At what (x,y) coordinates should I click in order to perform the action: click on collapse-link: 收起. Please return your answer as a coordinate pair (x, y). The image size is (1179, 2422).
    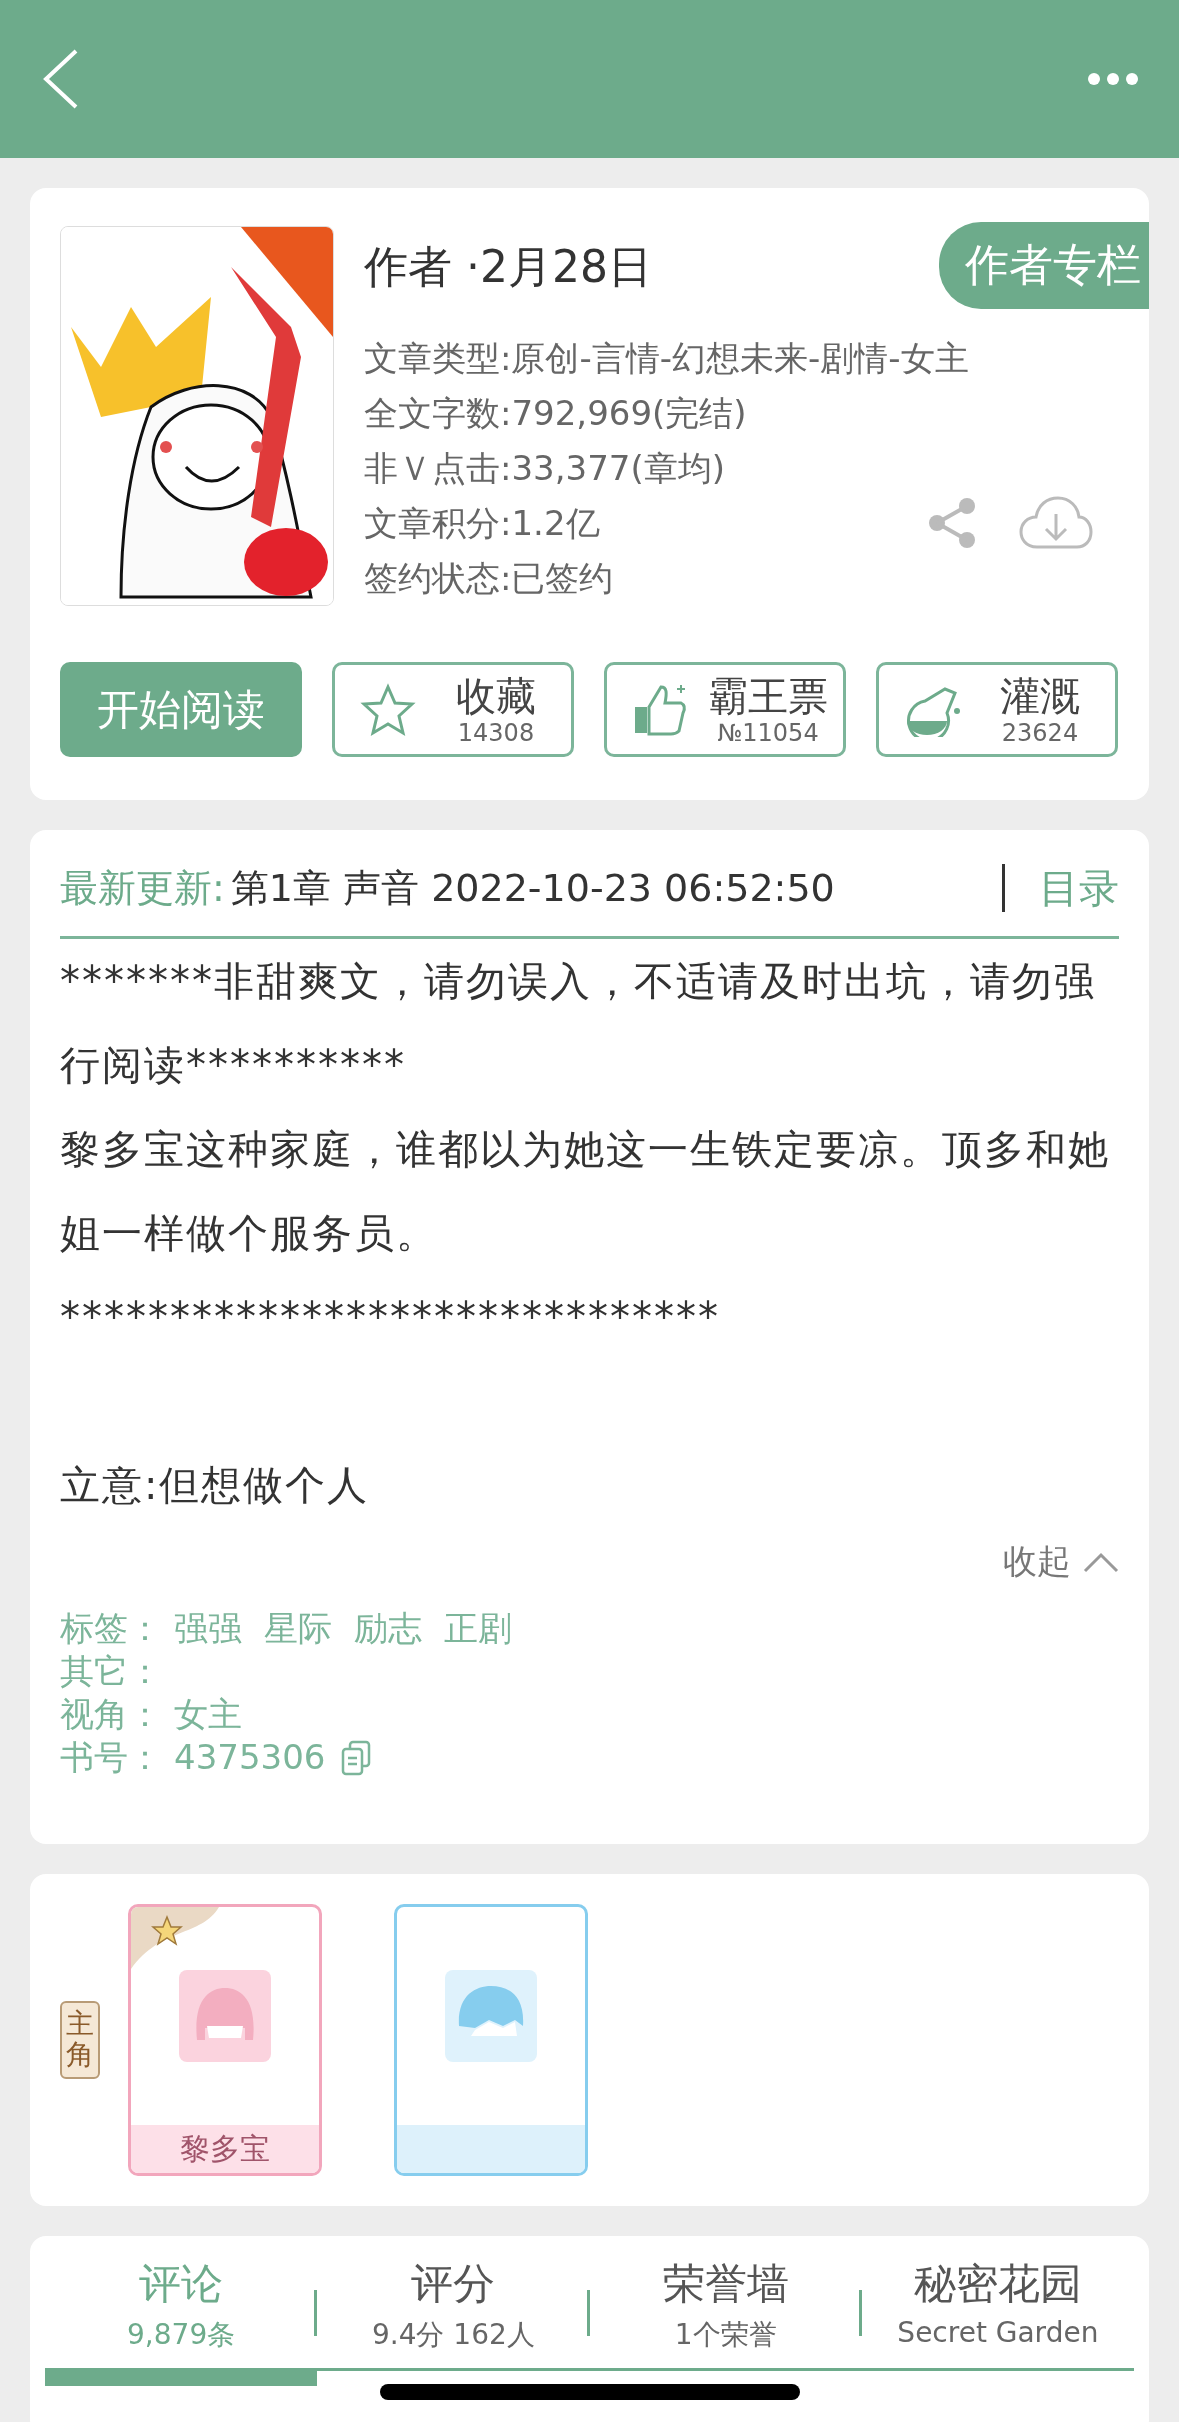
    Looking at the image, I should click on (1037, 1562).